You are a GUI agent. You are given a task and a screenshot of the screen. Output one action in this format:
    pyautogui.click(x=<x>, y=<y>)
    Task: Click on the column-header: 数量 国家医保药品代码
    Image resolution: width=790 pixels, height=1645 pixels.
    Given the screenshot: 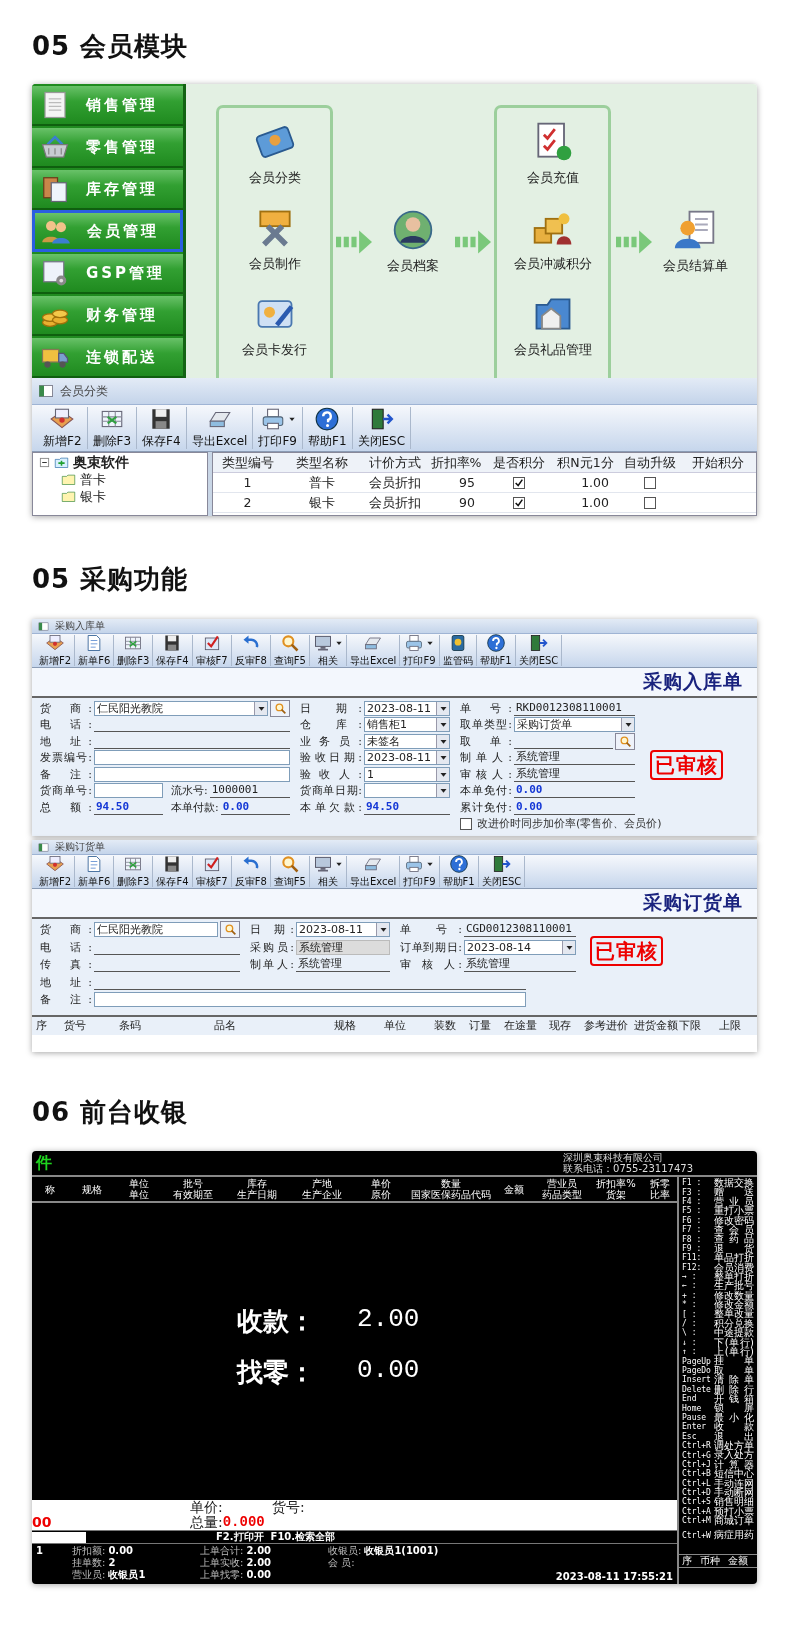 What is the action you would take?
    pyautogui.click(x=451, y=1189)
    